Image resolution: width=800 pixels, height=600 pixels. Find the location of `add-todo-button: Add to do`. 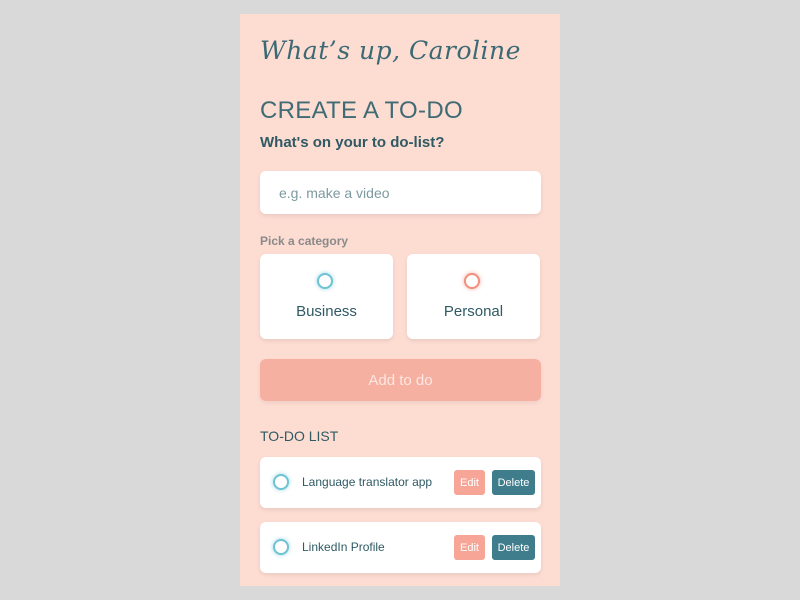

add-todo-button: Add to do is located at coordinates (400, 380).